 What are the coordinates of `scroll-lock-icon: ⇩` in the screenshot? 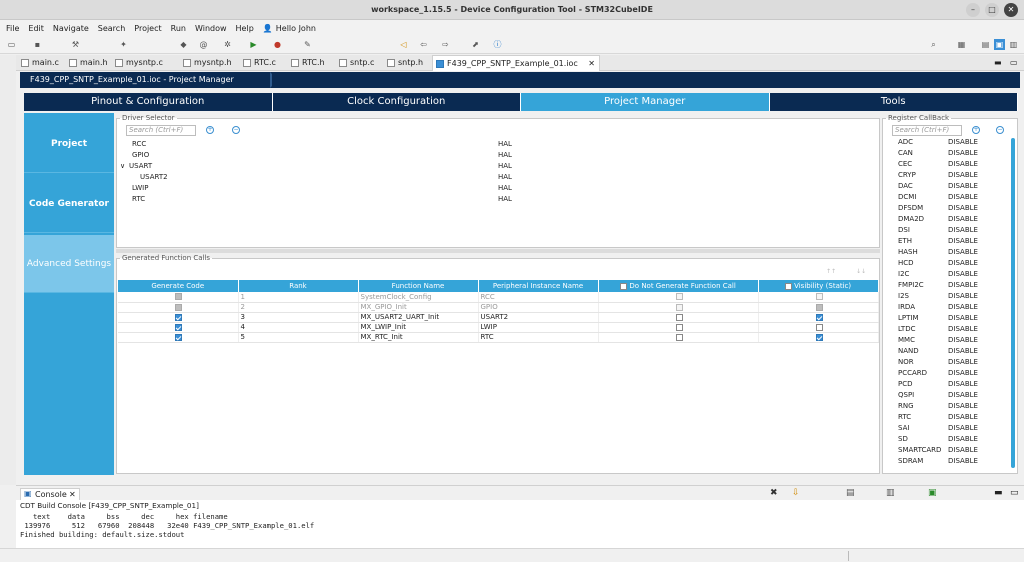 It's located at (796, 493).